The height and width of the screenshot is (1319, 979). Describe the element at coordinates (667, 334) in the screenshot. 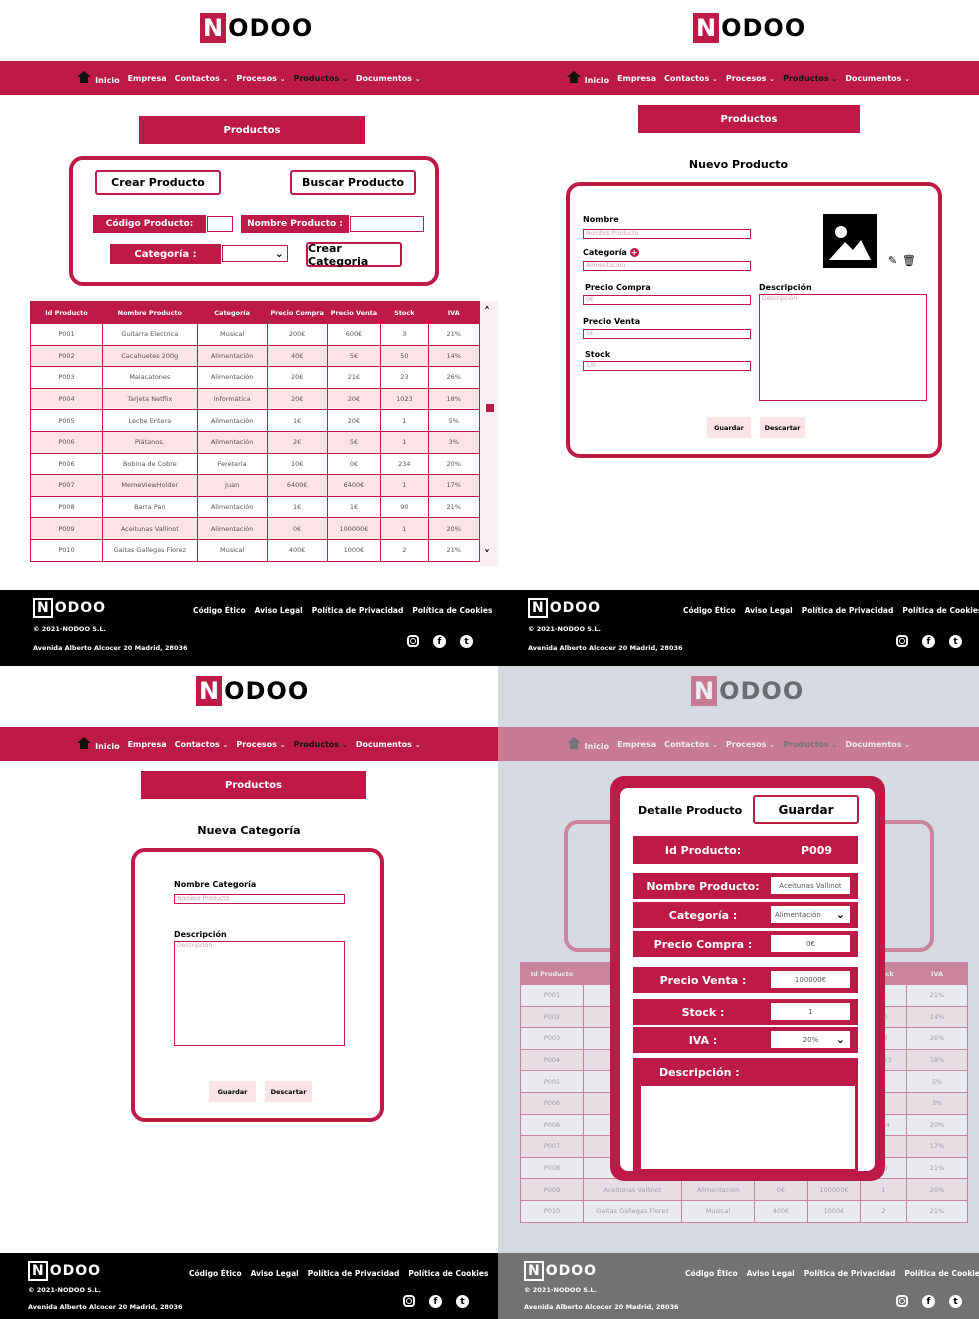

I see `precio-venta-input: 1€` at that location.